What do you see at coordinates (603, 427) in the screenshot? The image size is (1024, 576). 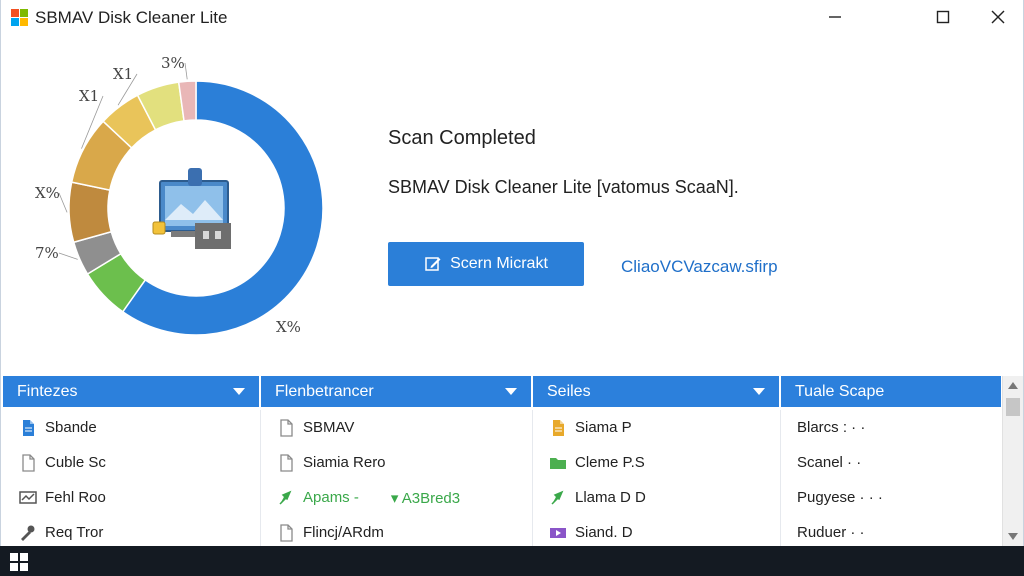 I see `cell-text: Siama P` at bounding box center [603, 427].